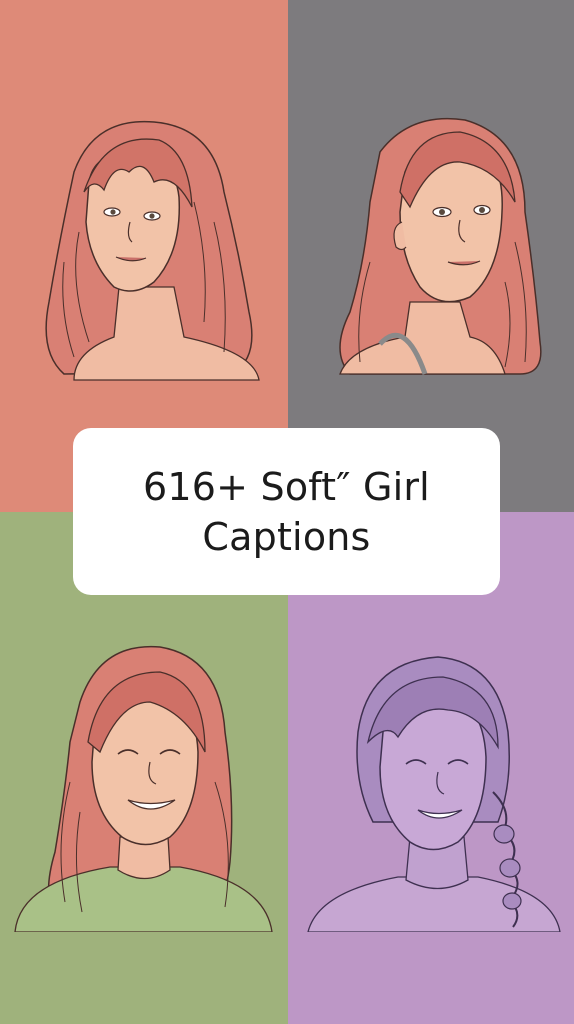 The image size is (574, 1024). I want to click on portrait-side-glance-illustration, so click(440, 246).